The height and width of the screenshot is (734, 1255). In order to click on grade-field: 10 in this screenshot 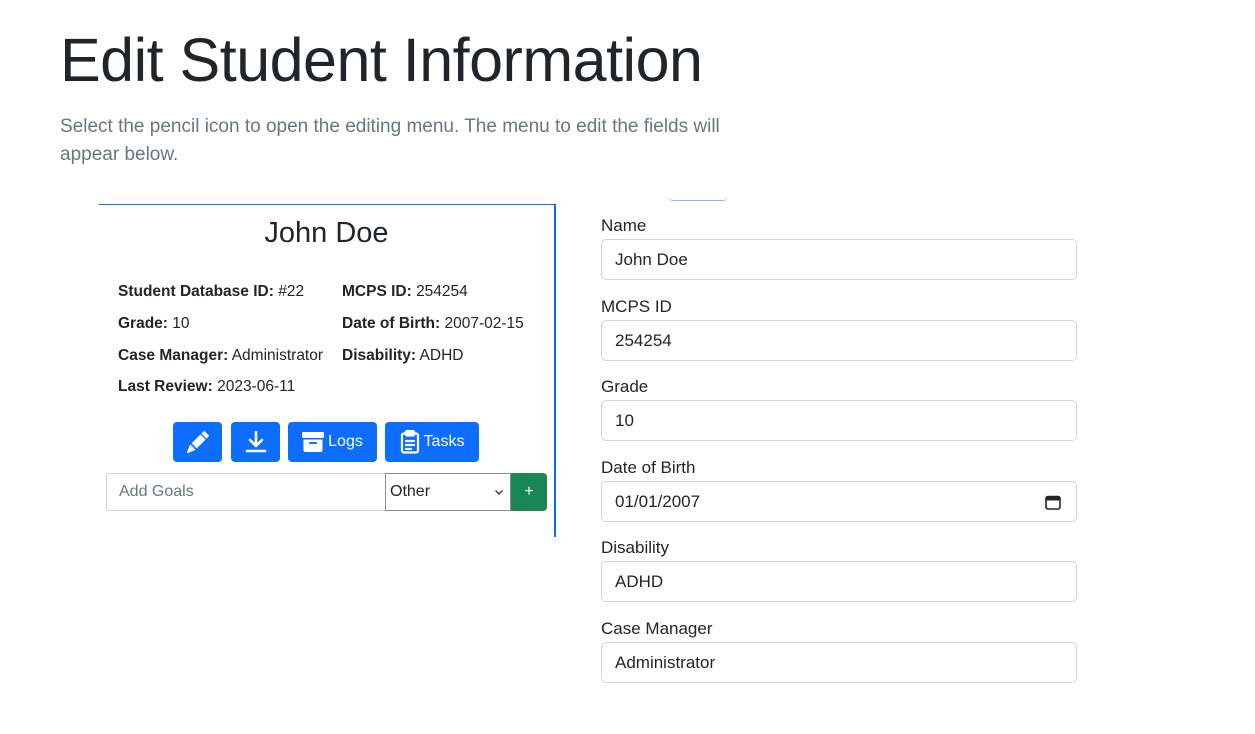, I will do `click(839, 420)`.